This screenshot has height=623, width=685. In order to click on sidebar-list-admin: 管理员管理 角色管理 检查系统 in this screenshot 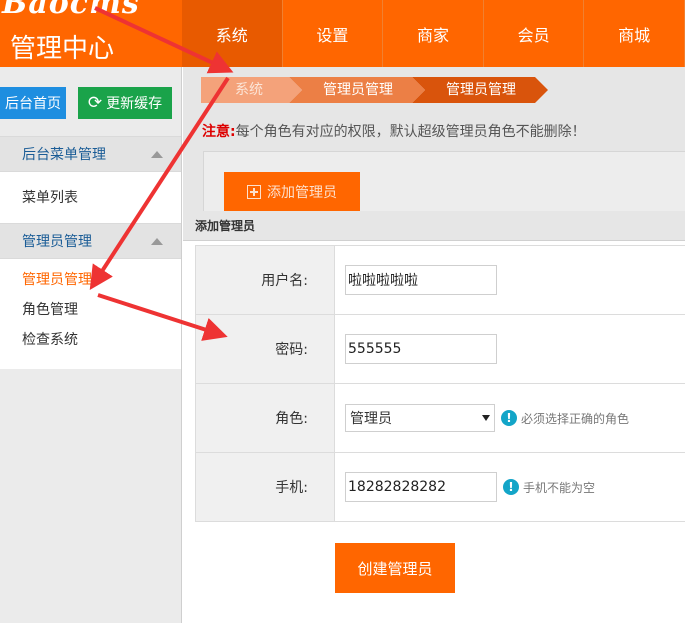, I will do `click(90, 314)`.